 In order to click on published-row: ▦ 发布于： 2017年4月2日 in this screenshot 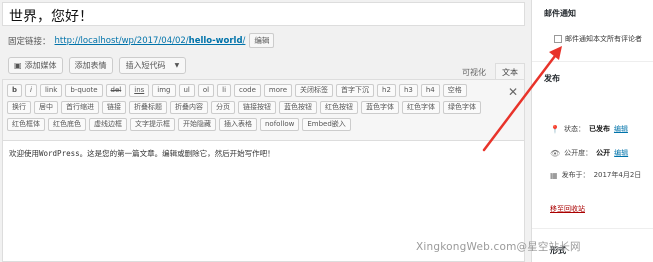, I will do `click(595, 175)`.